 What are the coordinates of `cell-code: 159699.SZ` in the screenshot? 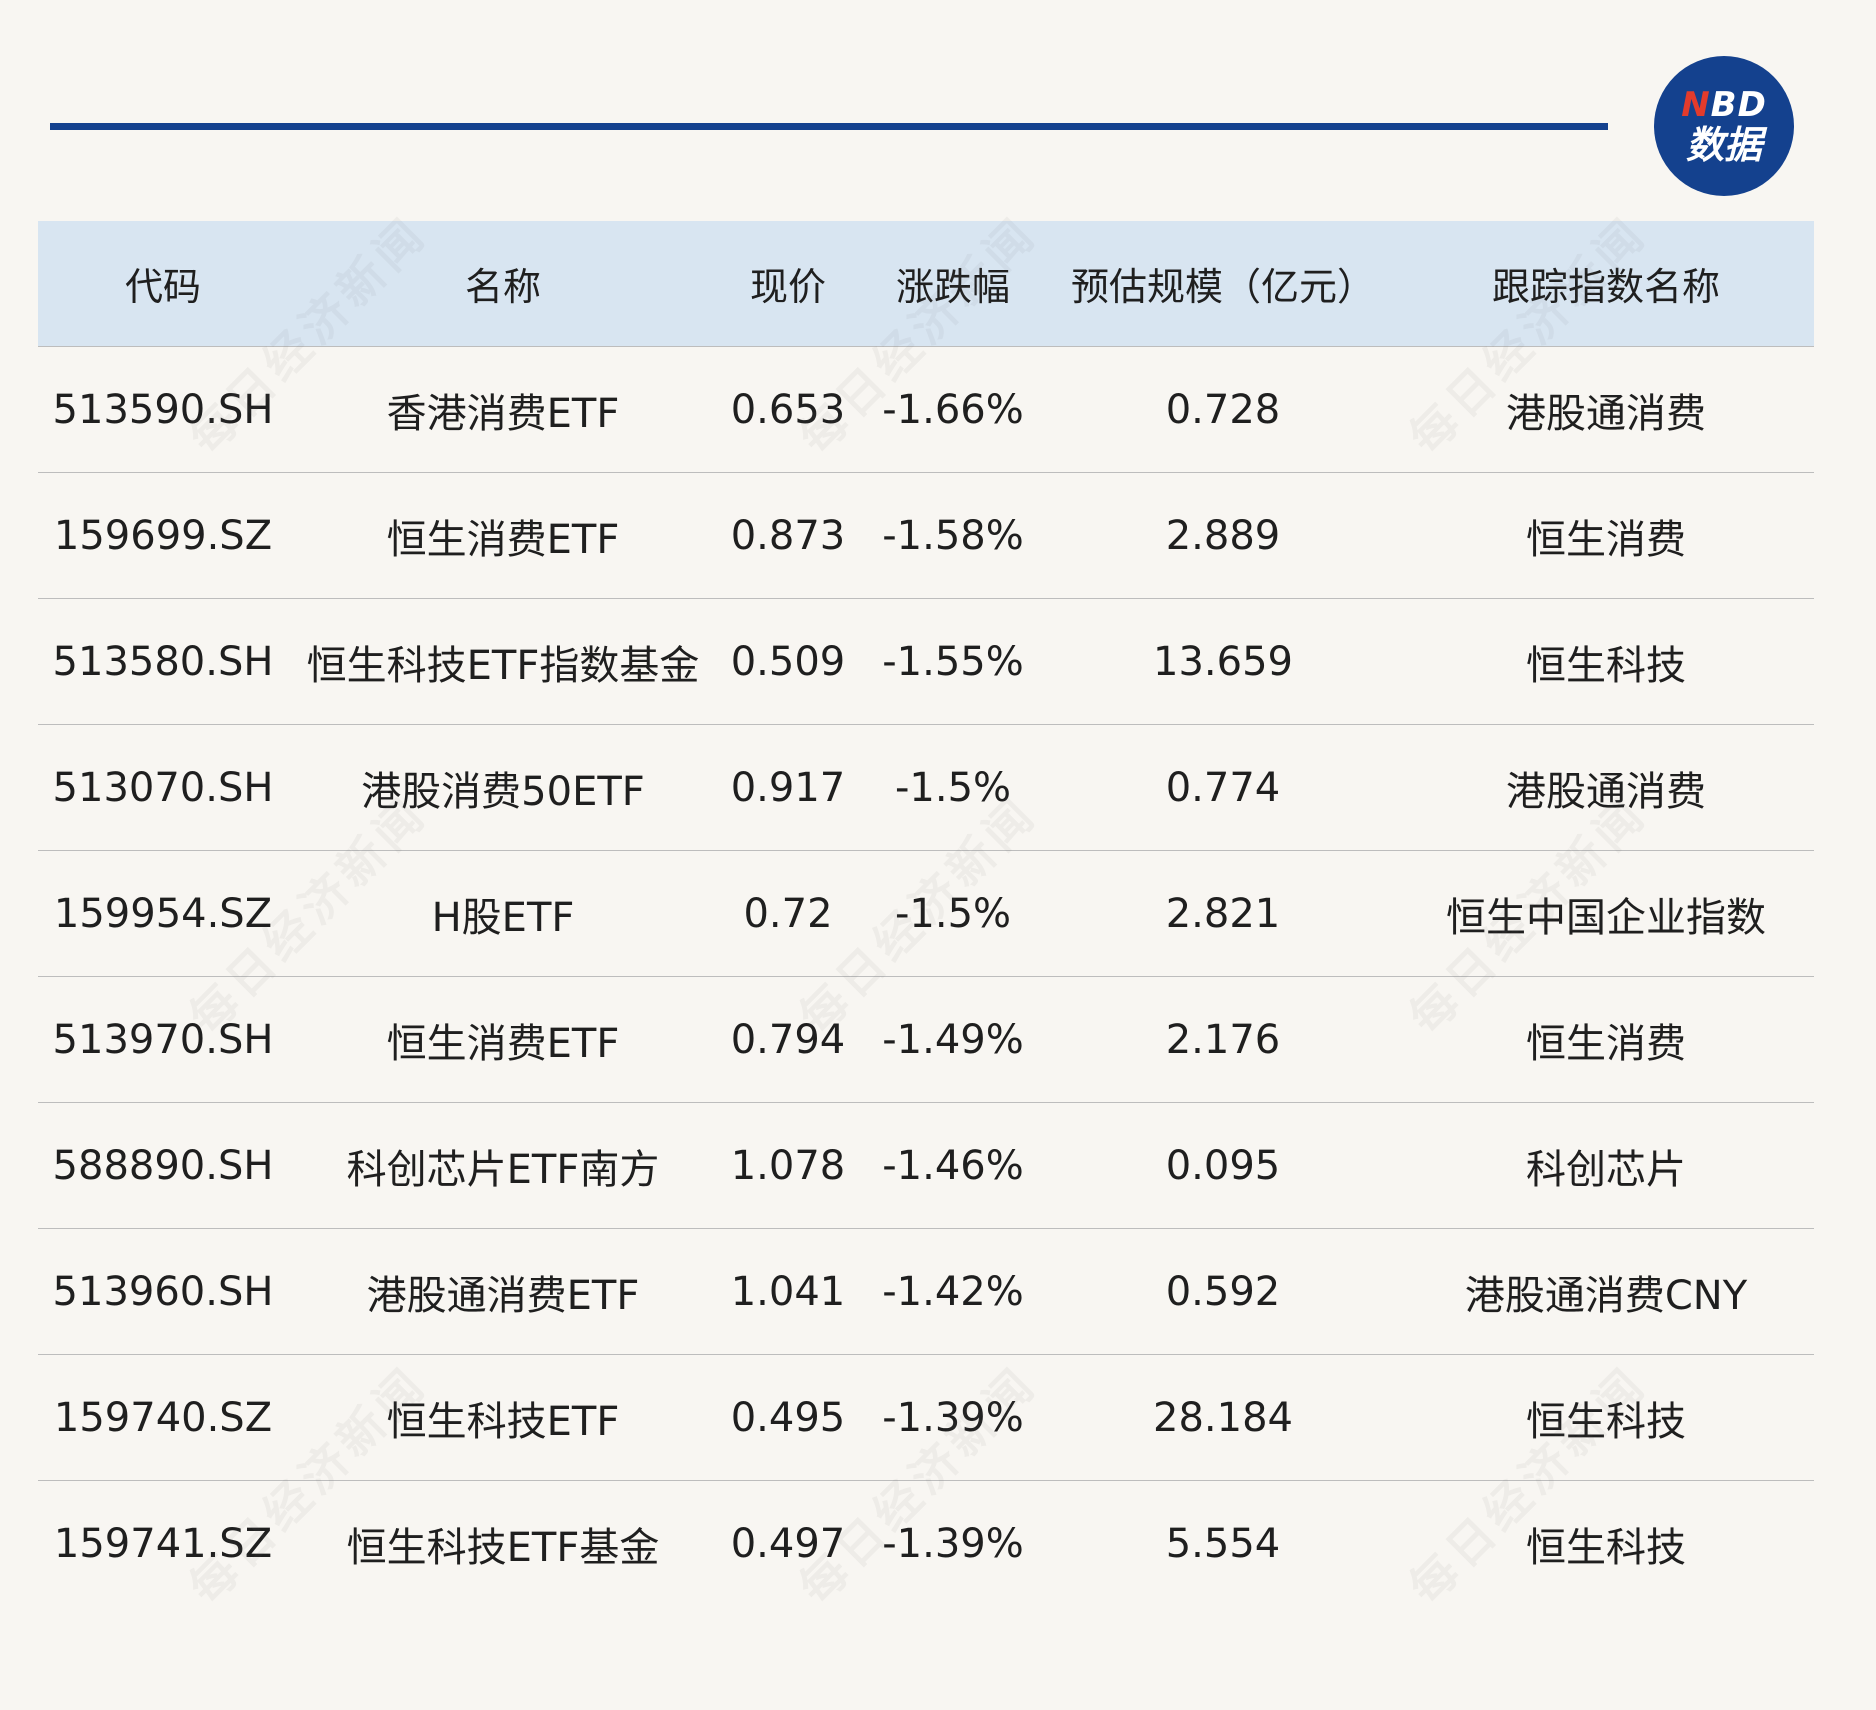 It's located at (163, 535).